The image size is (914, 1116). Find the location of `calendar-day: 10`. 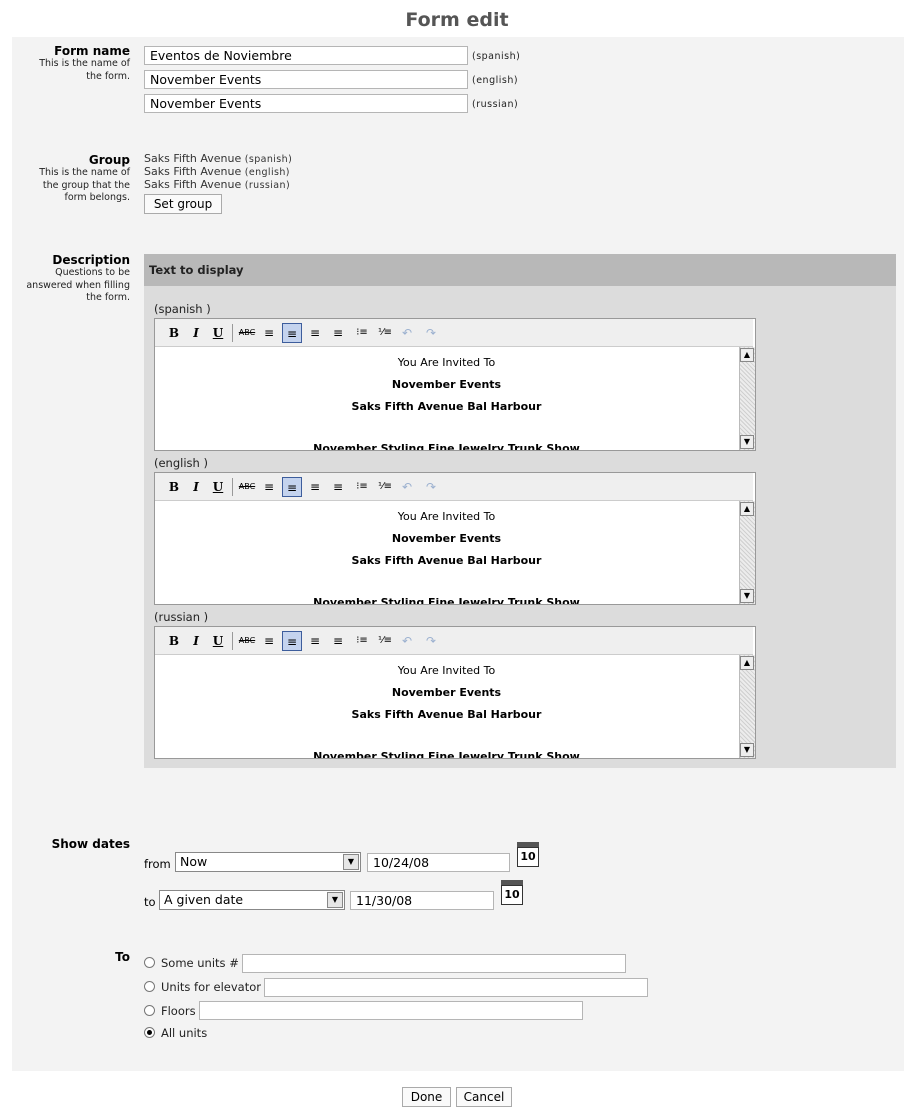

calendar-day: 10 is located at coordinates (512, 895).